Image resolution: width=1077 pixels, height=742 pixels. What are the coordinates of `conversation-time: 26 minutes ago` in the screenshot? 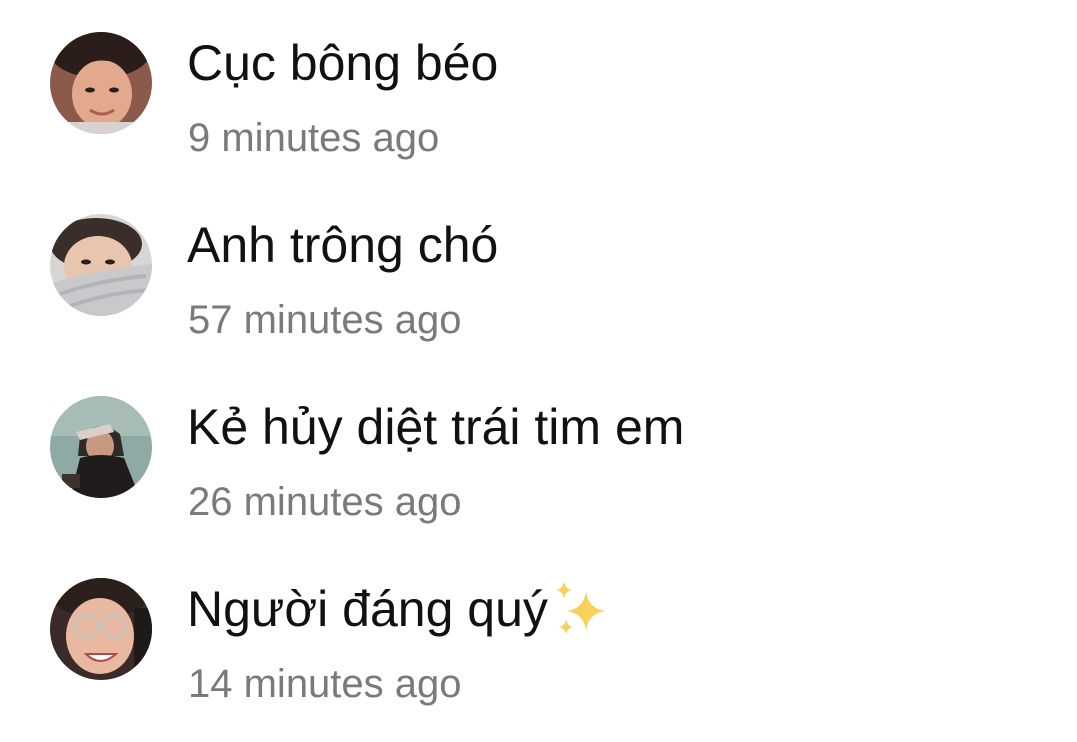 It's located at (325, 502).